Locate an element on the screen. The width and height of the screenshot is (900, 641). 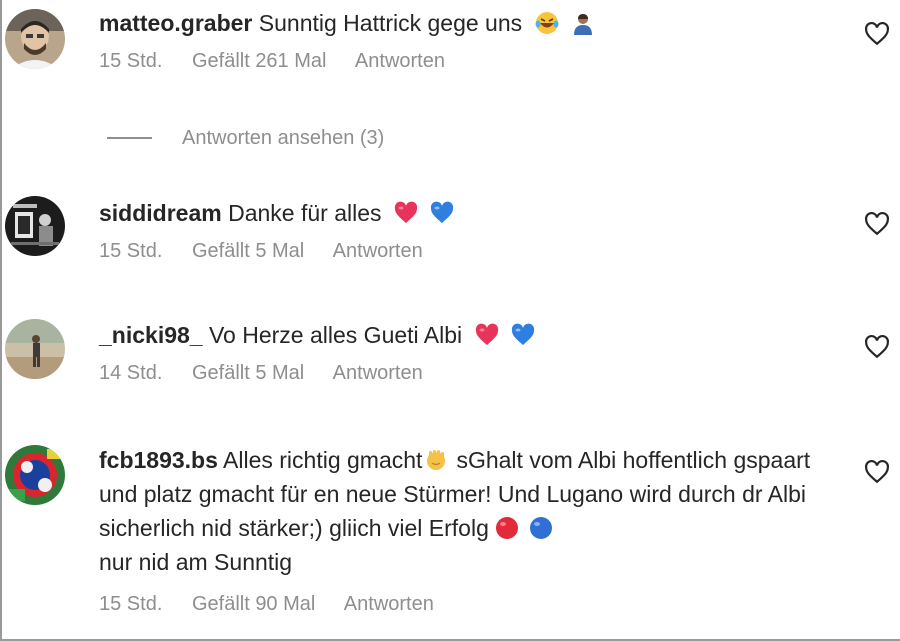
comment-meta: 14 Std. Gefällt 5 Mal Antworten is located at coordinates (465, 373).